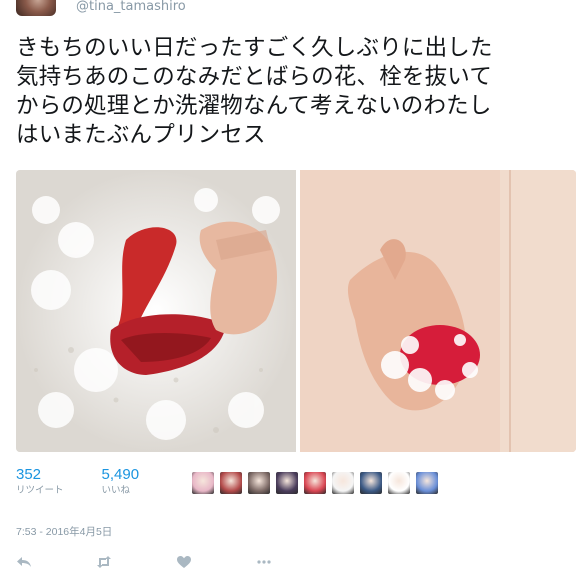  Describe the element at coordinates (56, 562) in the screenshot. I see `reply-button` at that location.